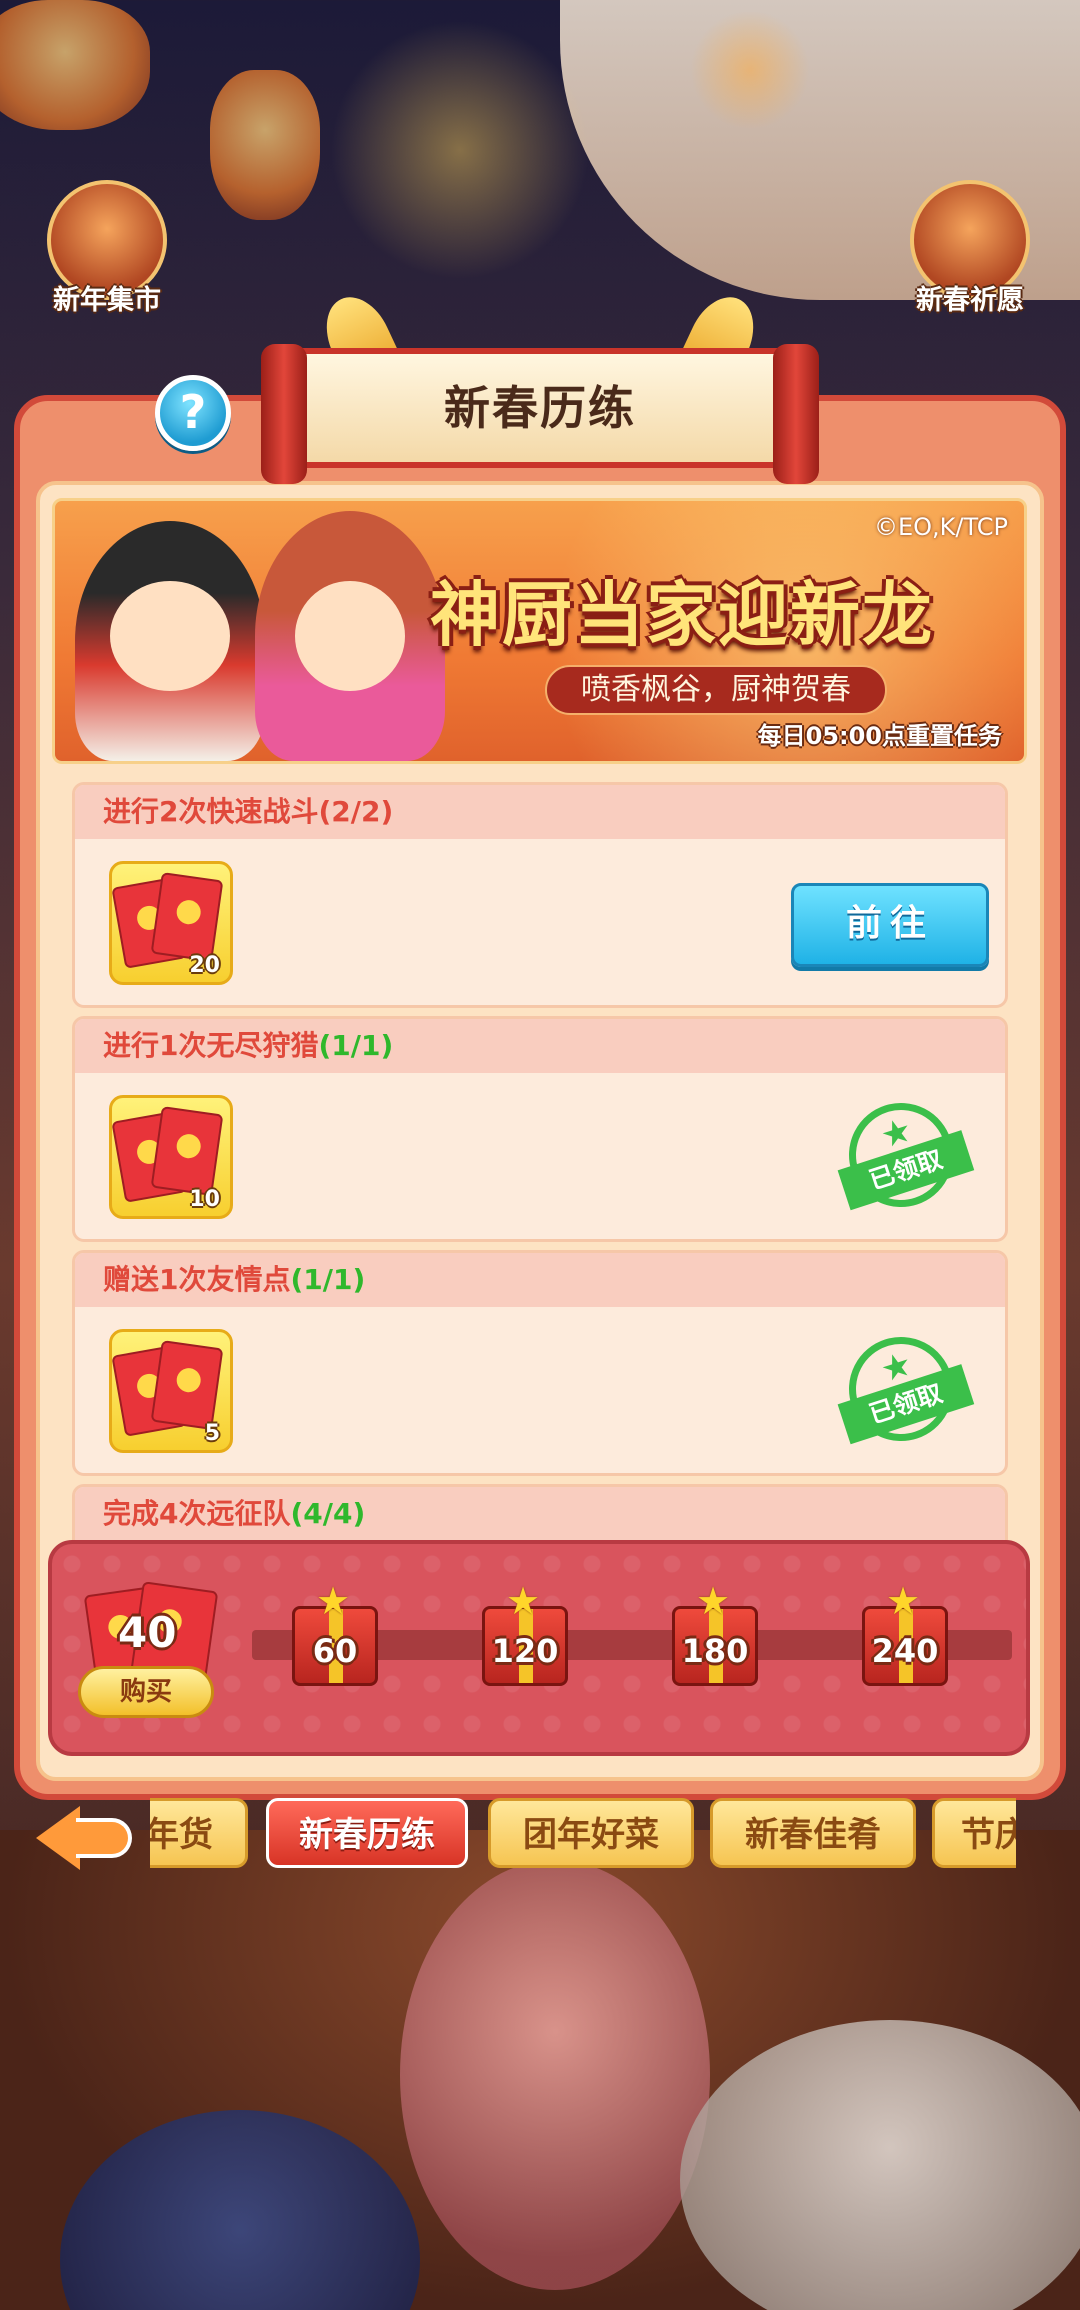  I want to click on task-progress: (2/2), so click(356, 811).